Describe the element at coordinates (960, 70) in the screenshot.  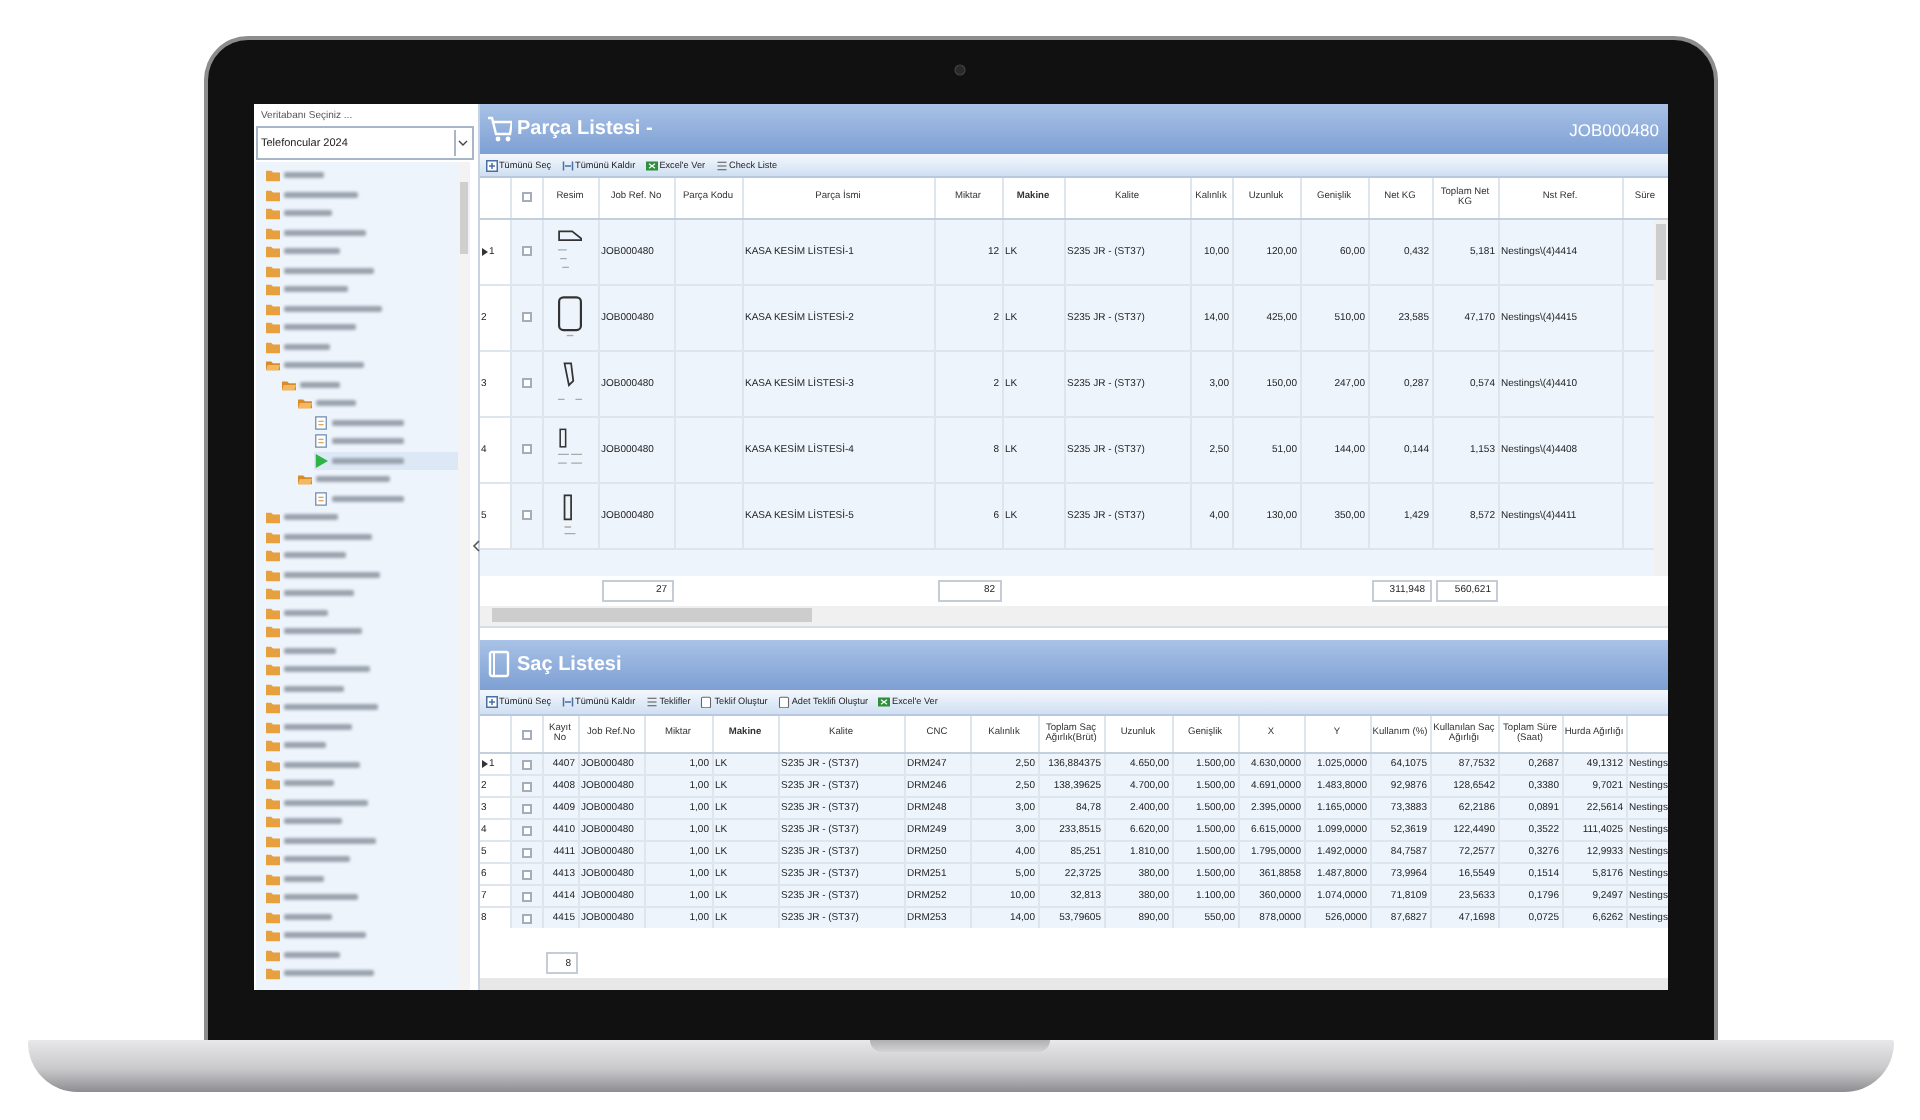
I see `camera-icon` at that location.